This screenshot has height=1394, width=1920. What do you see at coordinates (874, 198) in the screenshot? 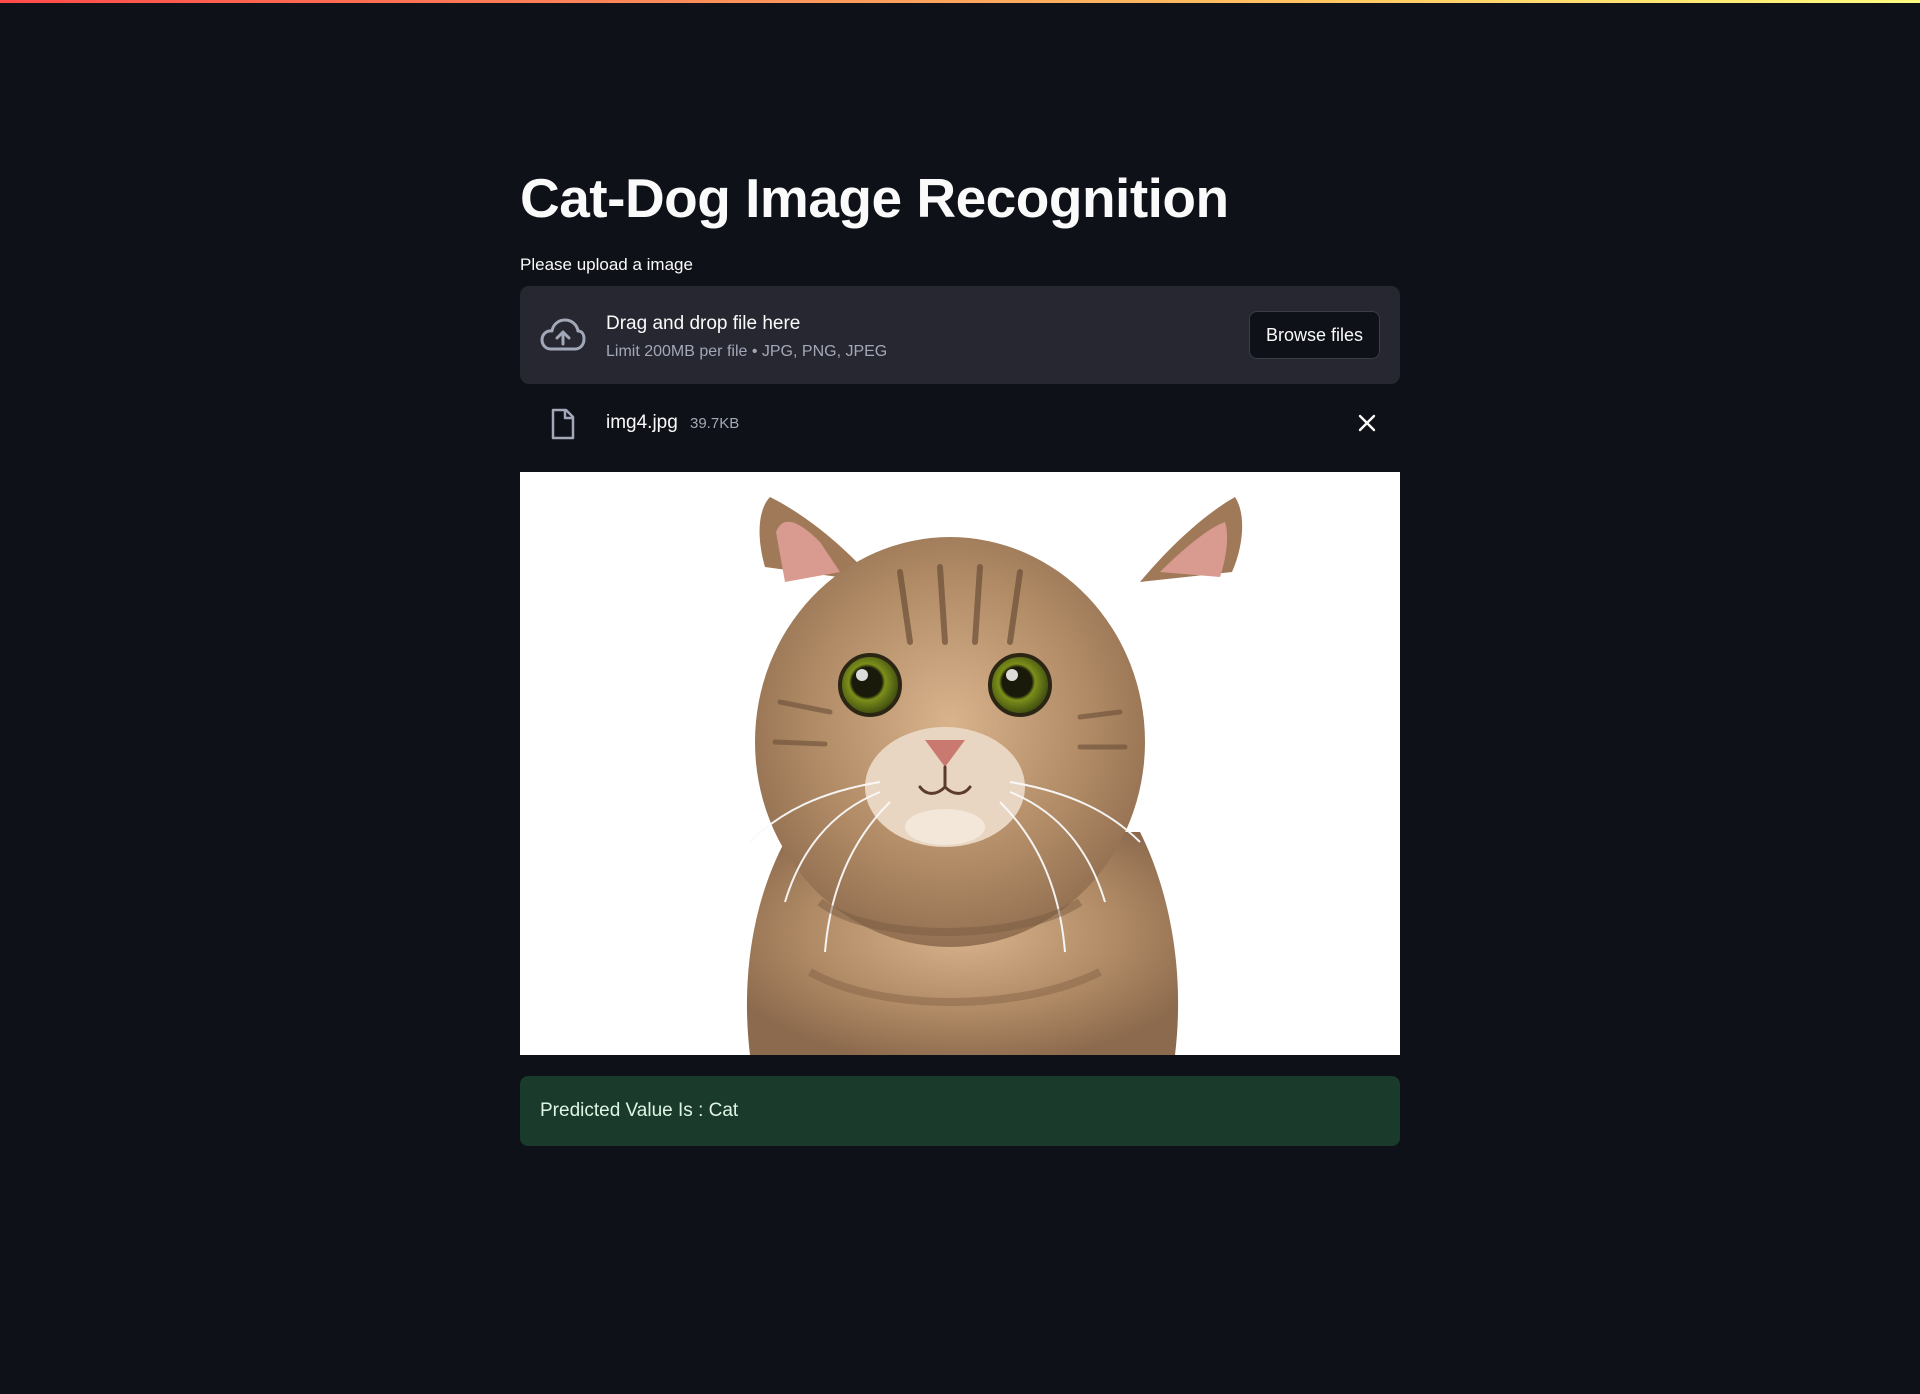
I see `page-title: Cat-Dog Image Recognition` at bounding box center [874, 198].